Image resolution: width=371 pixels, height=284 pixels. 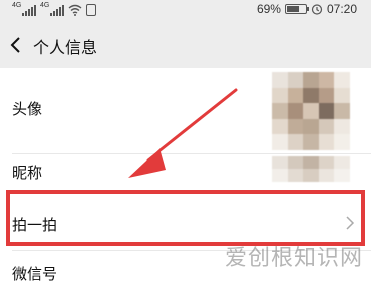 What do you see at coordinates (75, 10) in the screenshot?
I see `wifi-icon` at bounding box center [75, 10].